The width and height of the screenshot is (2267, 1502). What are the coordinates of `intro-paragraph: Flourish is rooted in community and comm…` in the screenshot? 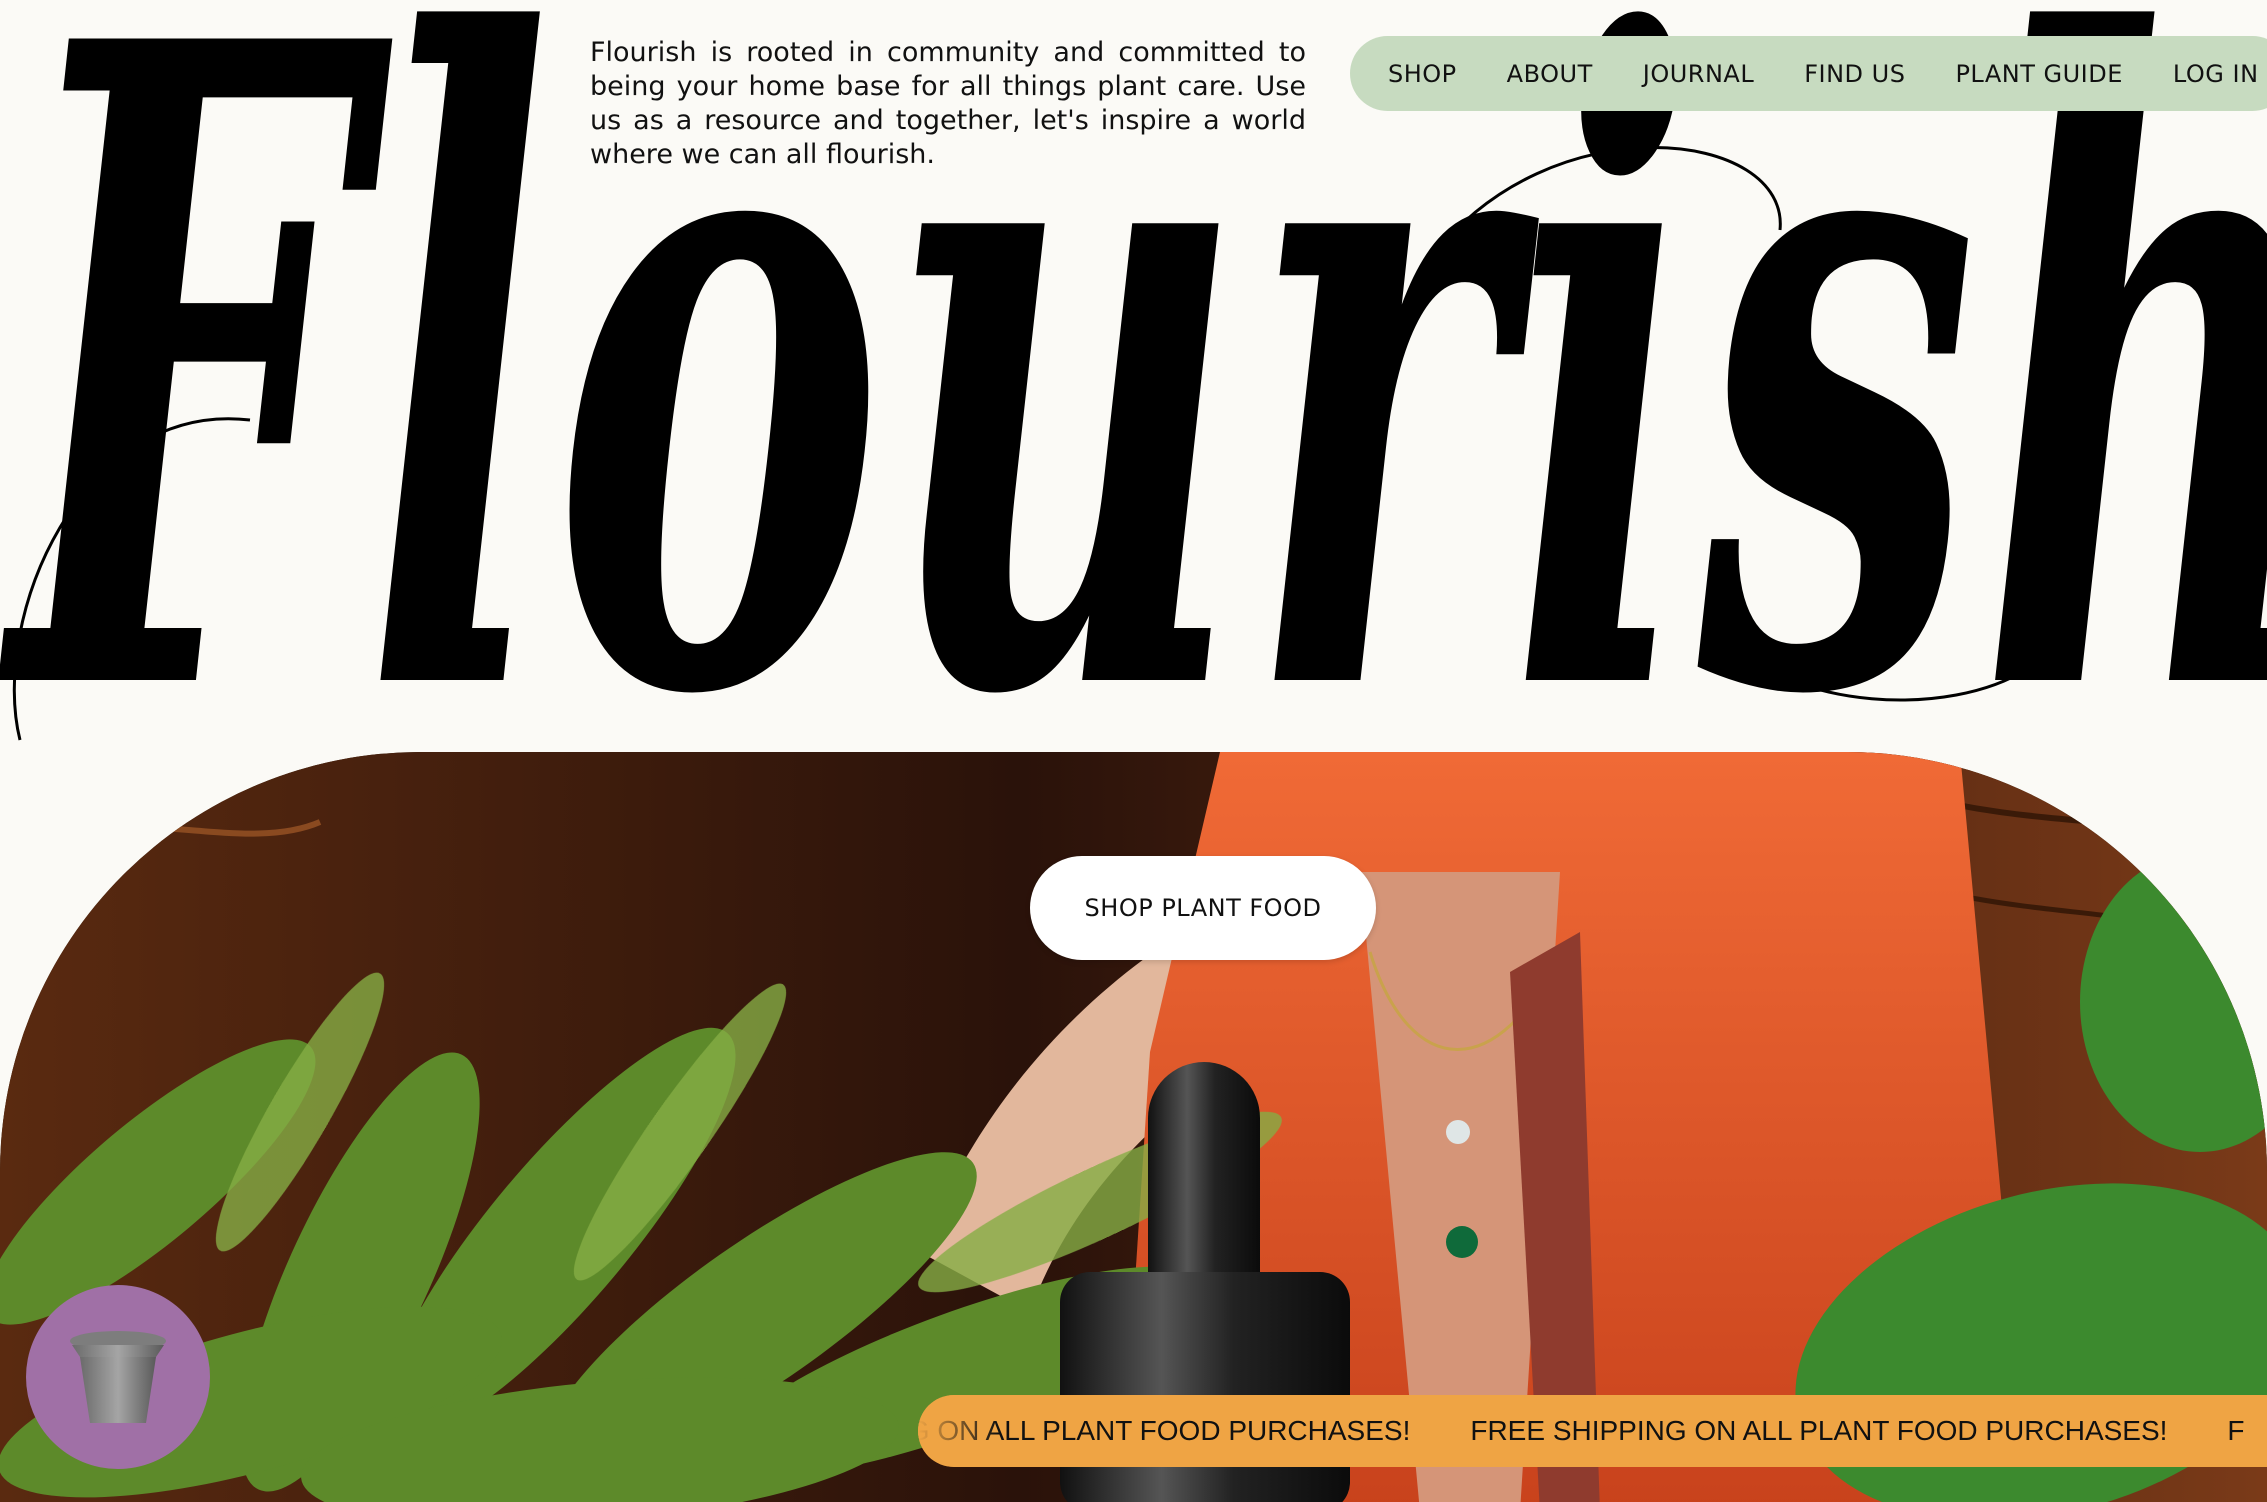 It's located at (948, 103).